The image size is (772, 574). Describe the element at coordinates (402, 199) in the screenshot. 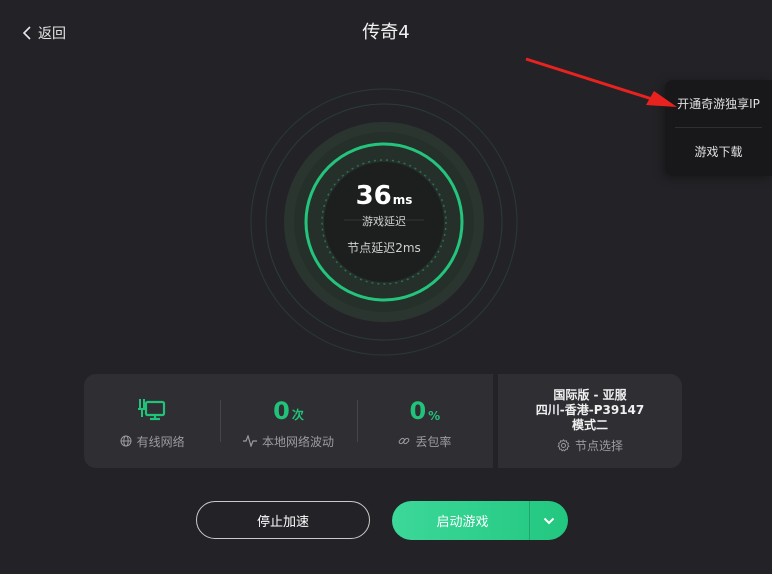

I see `latency-unit: ms` at that location.